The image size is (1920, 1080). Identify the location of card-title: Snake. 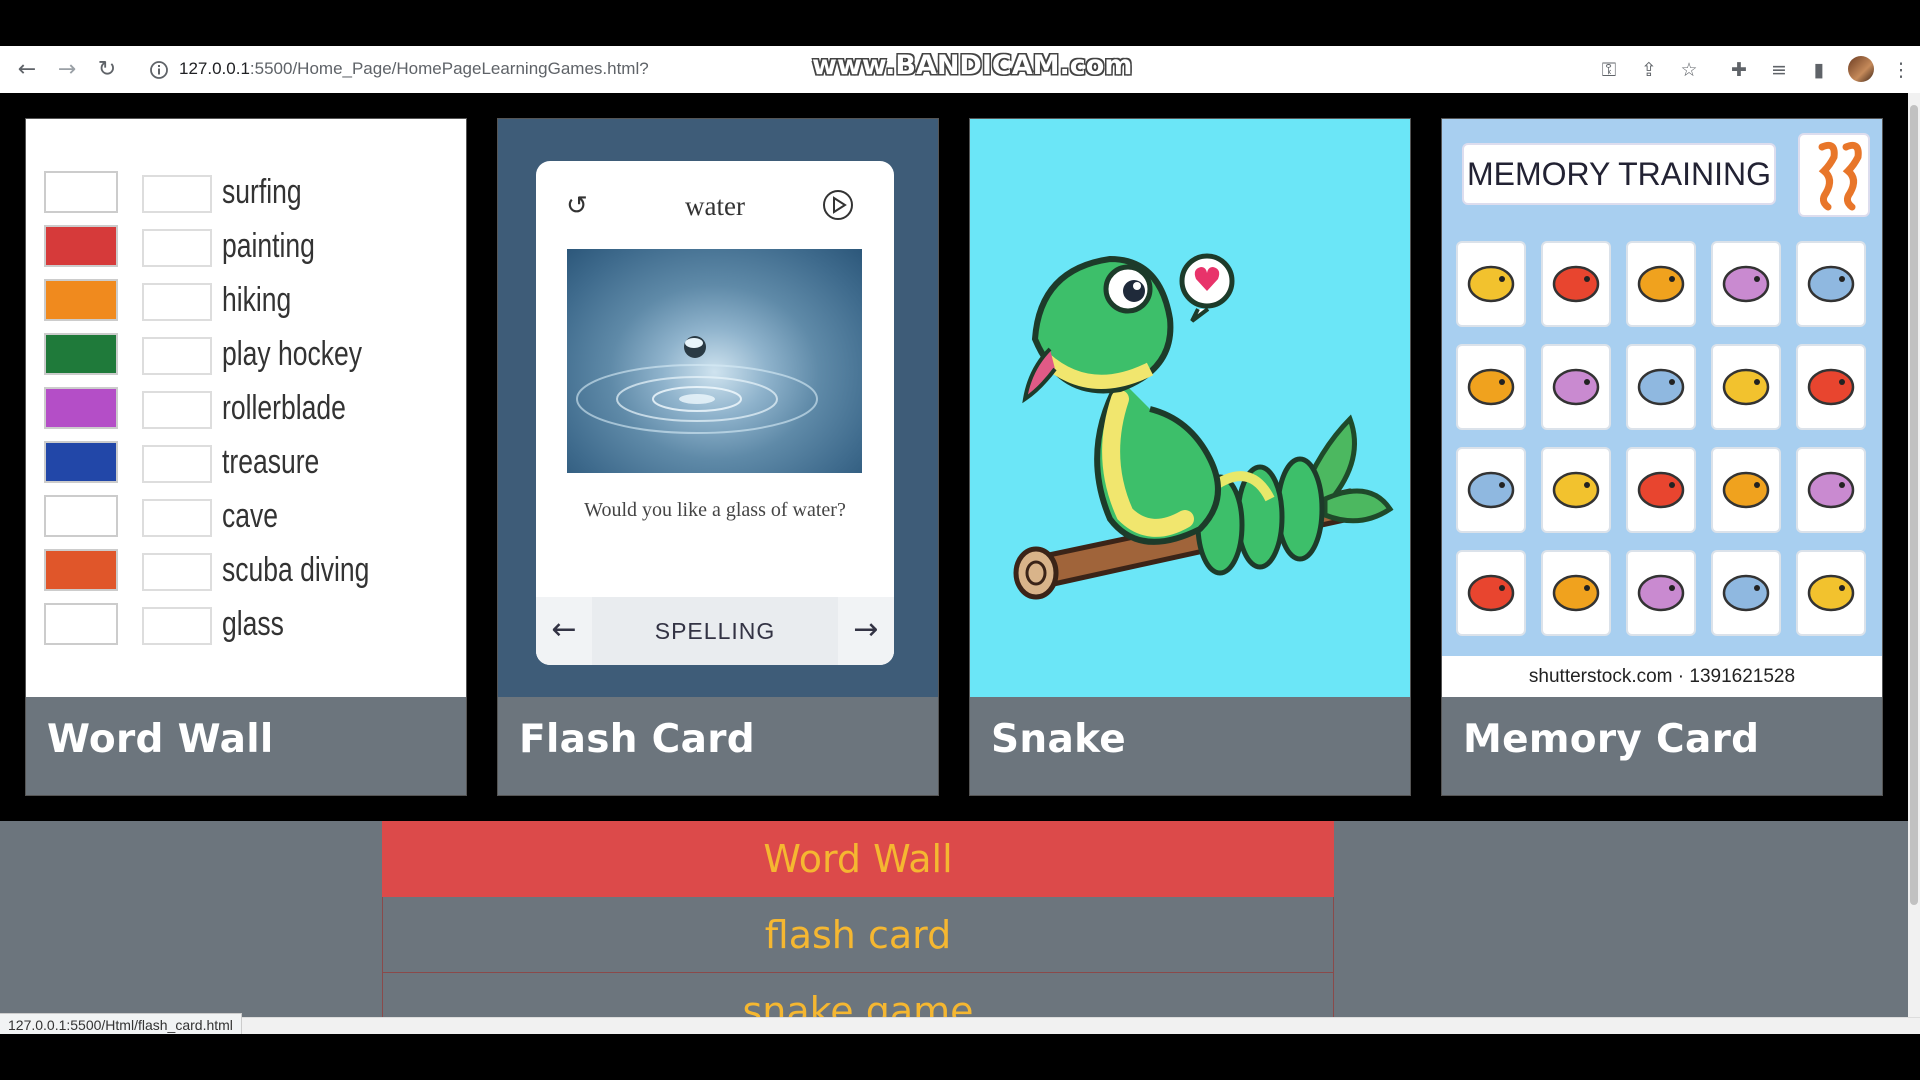
(1059, 739).